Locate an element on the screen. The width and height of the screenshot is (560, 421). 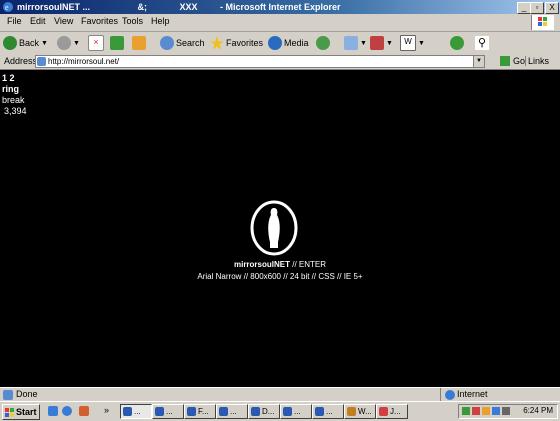
running-man-icon: ⚲ is located at coordinates (482, 43).